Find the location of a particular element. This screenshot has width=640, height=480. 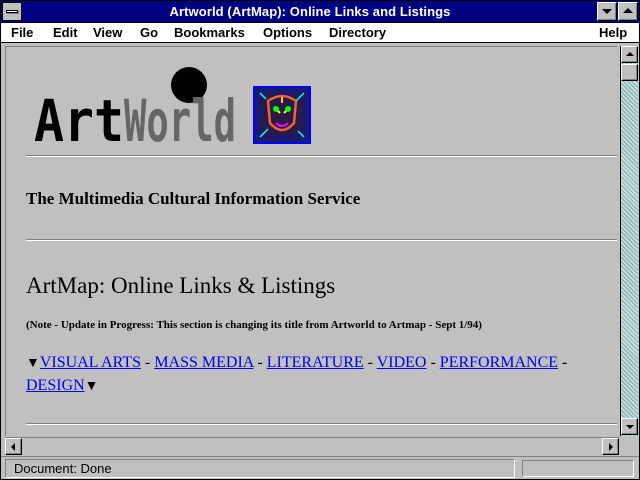

system-menu-button is located at coordinates (12, 11).